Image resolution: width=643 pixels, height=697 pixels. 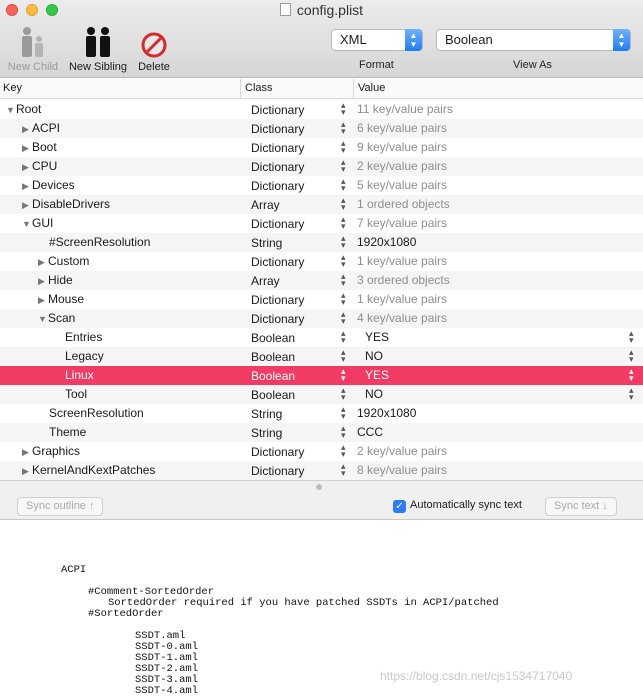 I want to click on format-popup: XML ▲ ▼, so click(x=377, y=40).